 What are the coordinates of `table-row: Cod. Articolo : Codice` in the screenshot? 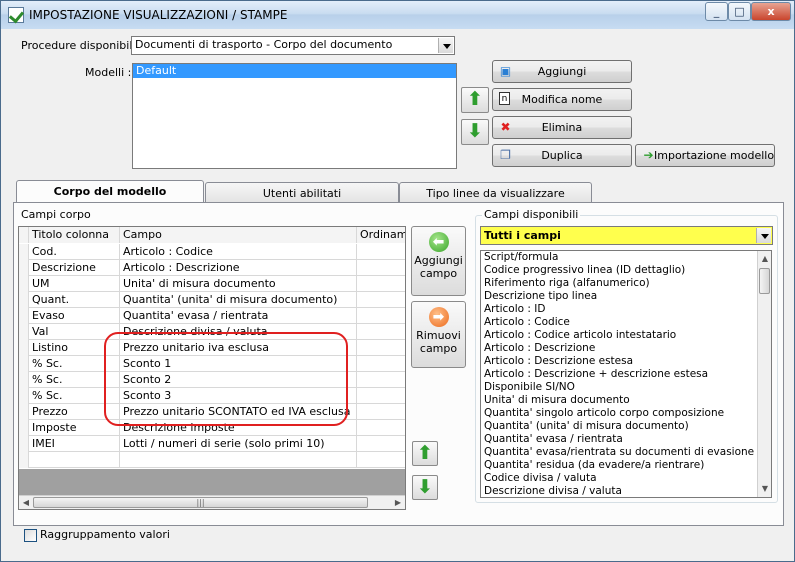 It's located at (212, 252).